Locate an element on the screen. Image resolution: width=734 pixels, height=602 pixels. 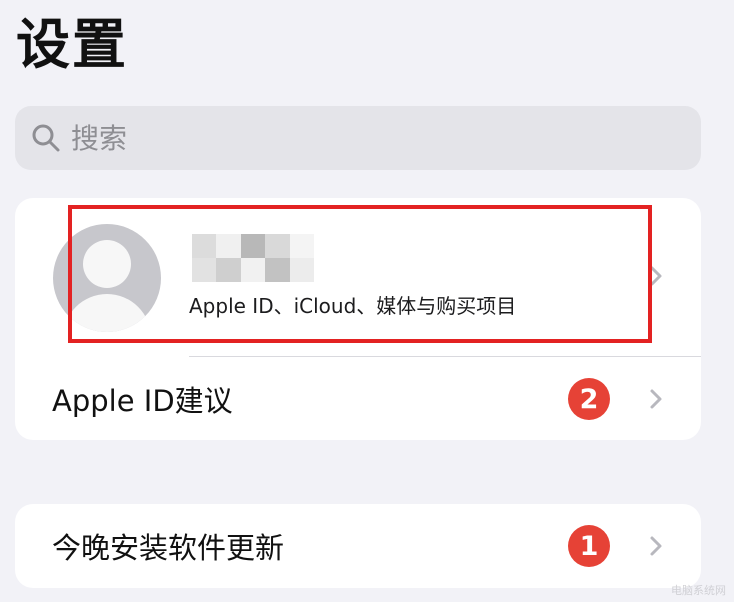
apple-id-suggestions-label: Apple ID建议 is located at coordinates (142, 401).